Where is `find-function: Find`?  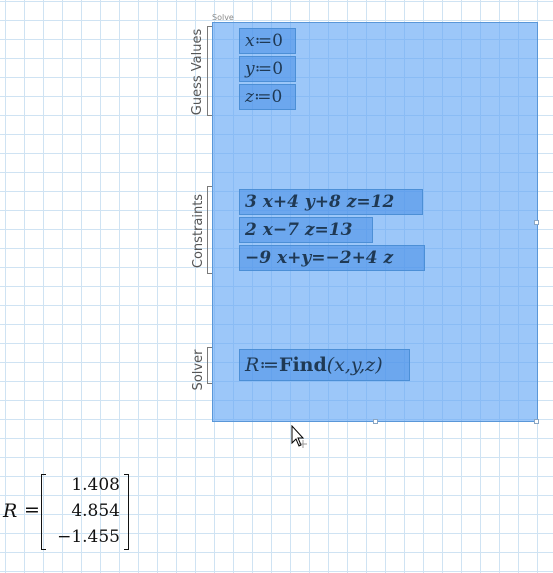
find-function: Find is located at coordinates (302, 365).